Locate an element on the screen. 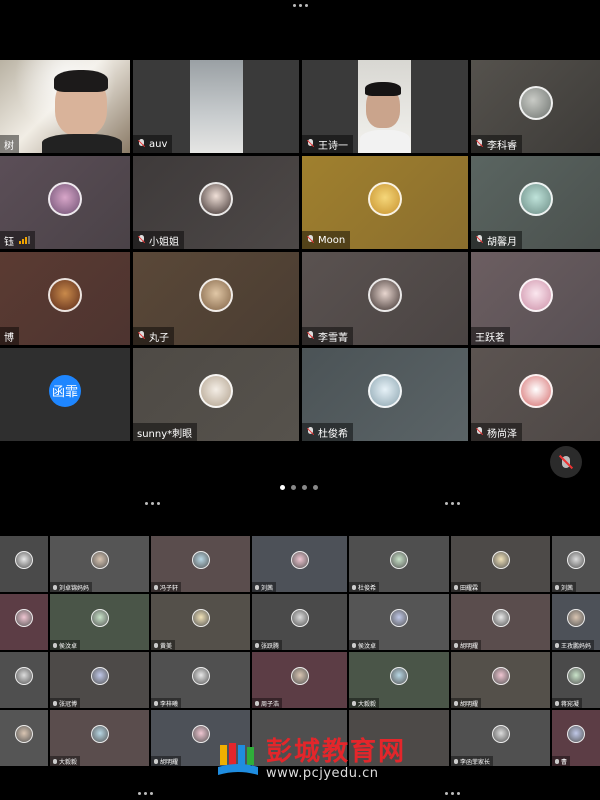 Image resolution: width=600 pixels, height=800 pixels. thumbnail-namebar: 张冠博 is located at coordinates (65, 703).